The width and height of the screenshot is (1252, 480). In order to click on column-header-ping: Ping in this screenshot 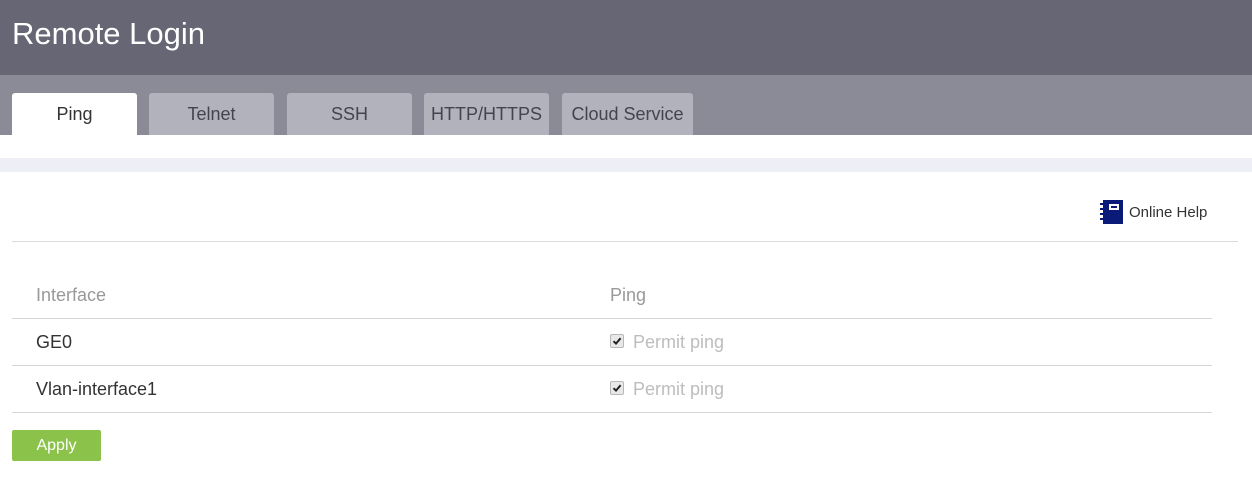, I will do `click(628, 295)`.